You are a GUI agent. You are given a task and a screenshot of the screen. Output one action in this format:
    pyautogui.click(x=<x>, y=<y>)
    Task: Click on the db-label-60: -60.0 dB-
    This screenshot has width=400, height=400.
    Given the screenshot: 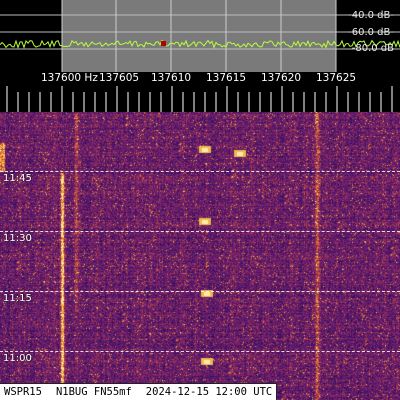 What is the action you would take?
    pyautogui.click(x=371, y=32)
    